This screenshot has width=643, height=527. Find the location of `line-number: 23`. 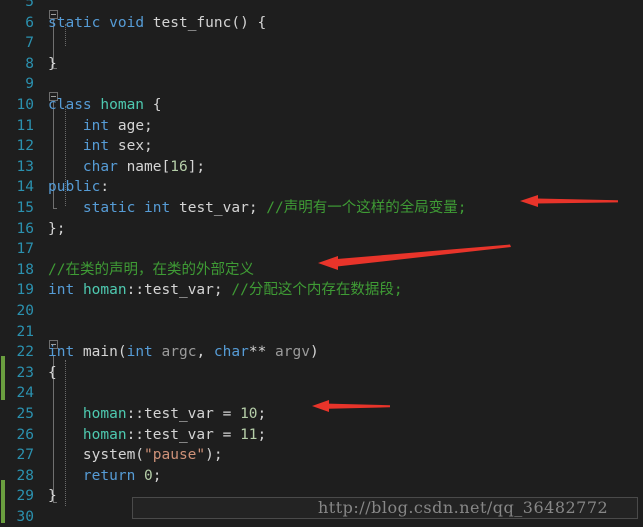

line-number: 23 is located at coordinates (25, 372).